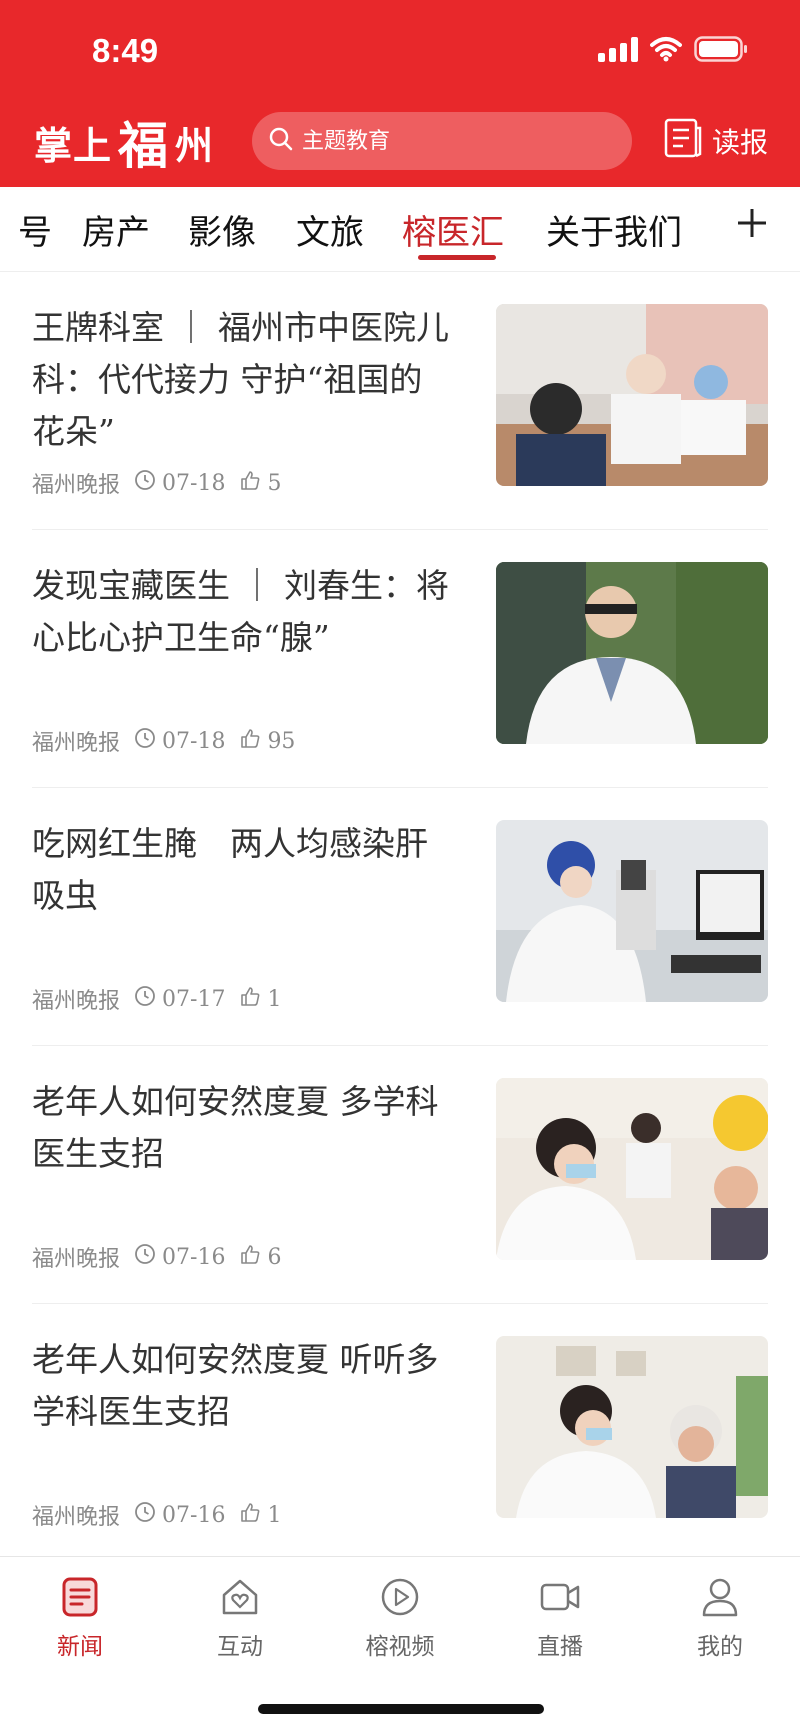 This screenshot has height=1731, width=800. What do you see at coordinates (194, 999) in the screenshot?
I see `news-date: 07-17` at bounding box center [194, 999].